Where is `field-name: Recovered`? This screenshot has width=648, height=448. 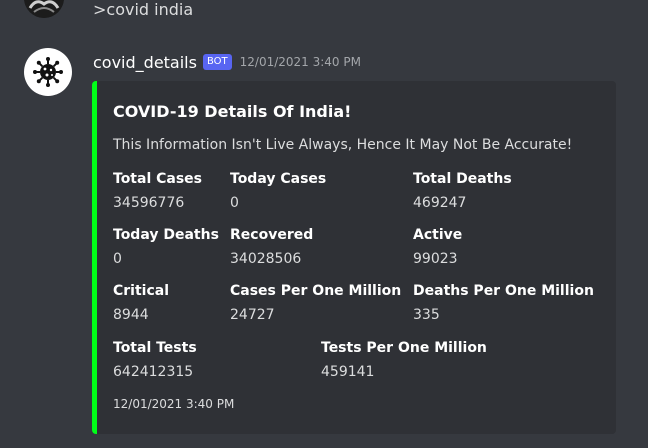 field-name: Recovered is located at coordinates (272, 235).